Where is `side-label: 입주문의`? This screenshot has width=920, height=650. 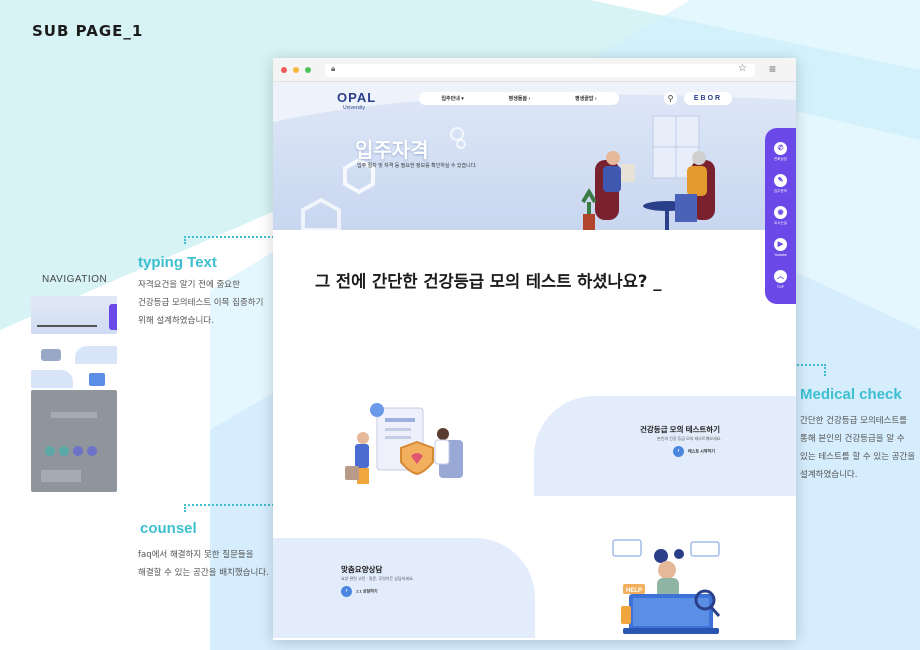
side-label: 입주문의 is located at coordinates (780, 191).